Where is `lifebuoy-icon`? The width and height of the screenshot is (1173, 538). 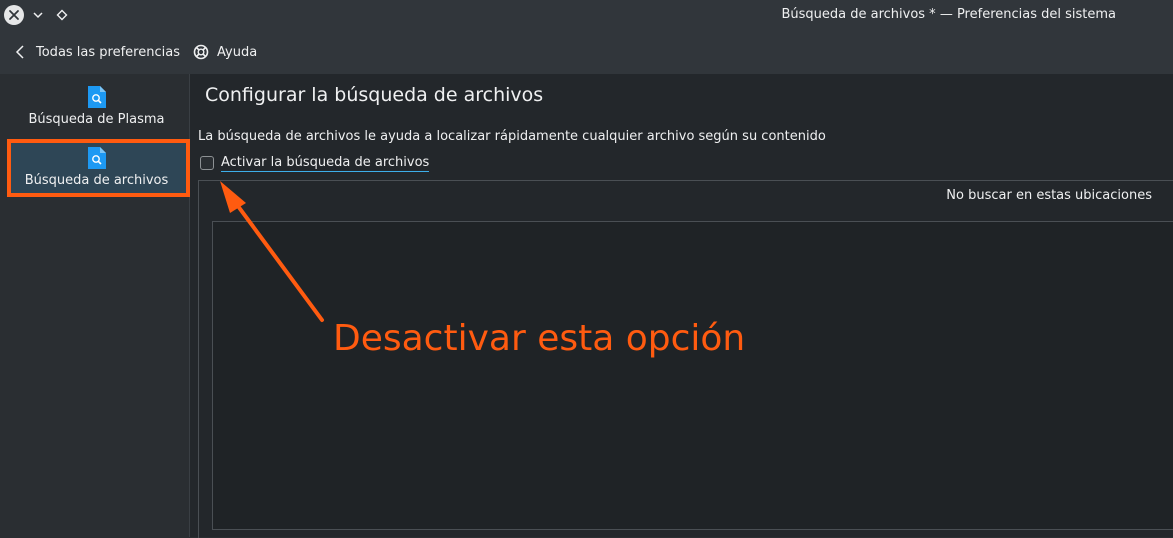 lifebuoy-icon is located at coordinates (201, 52).